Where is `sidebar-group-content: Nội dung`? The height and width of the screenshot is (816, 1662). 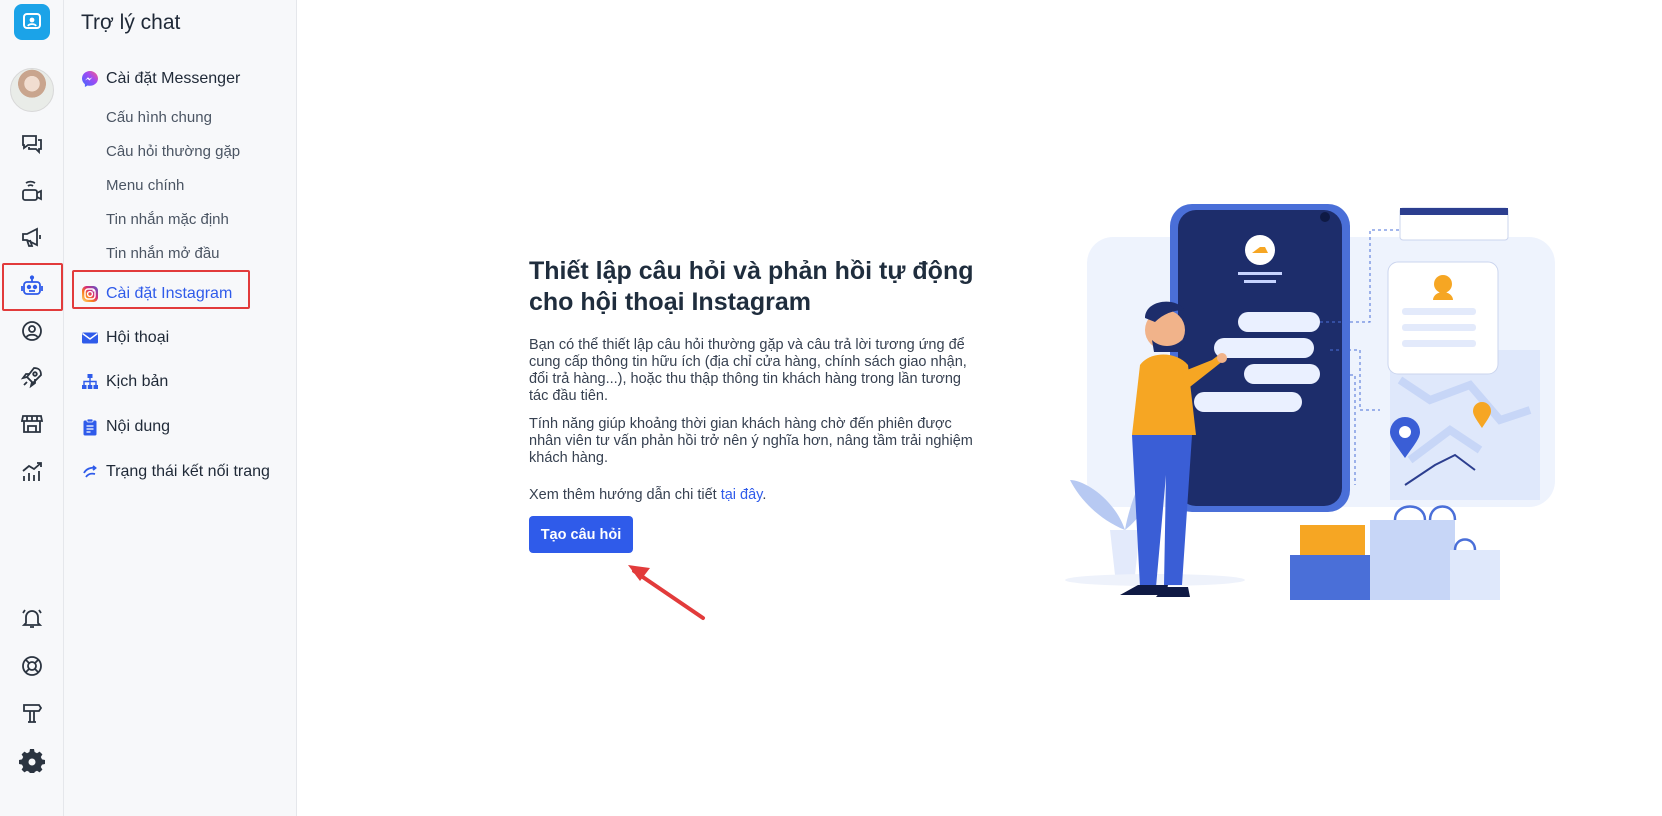
sidebar-group-content: Nội dung is located at coordinates (125, 426).